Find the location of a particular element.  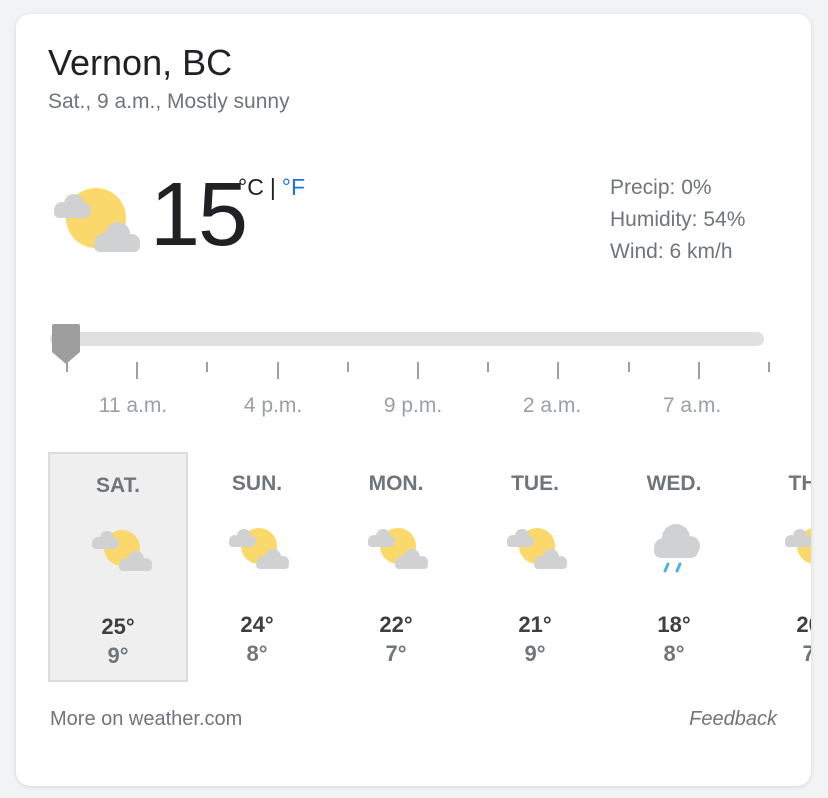

time-label: 9 p.m. is located at coordinates (413, 405).